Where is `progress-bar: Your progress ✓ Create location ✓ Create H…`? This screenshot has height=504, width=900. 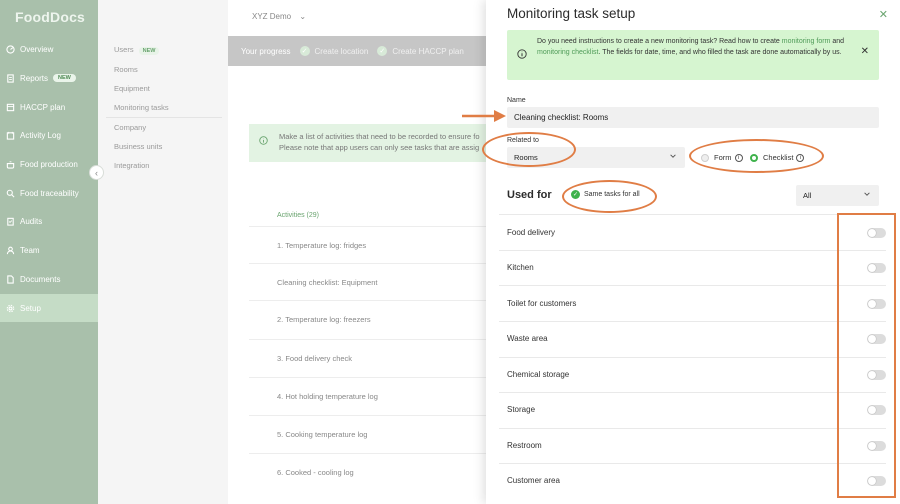 progress-bar: Your progress ✓ Create location ✓ Create H… is located at coordinates (358, 51).